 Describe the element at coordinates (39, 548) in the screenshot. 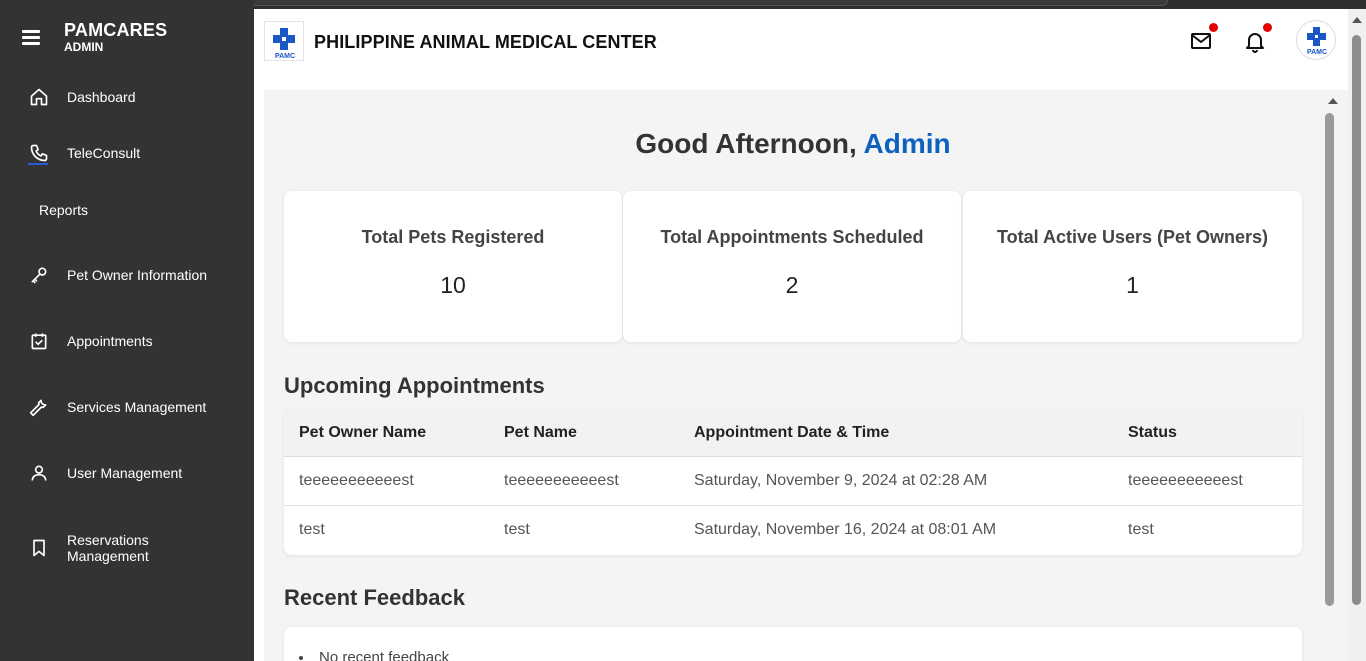

I see `bookmark-icon` at that location.